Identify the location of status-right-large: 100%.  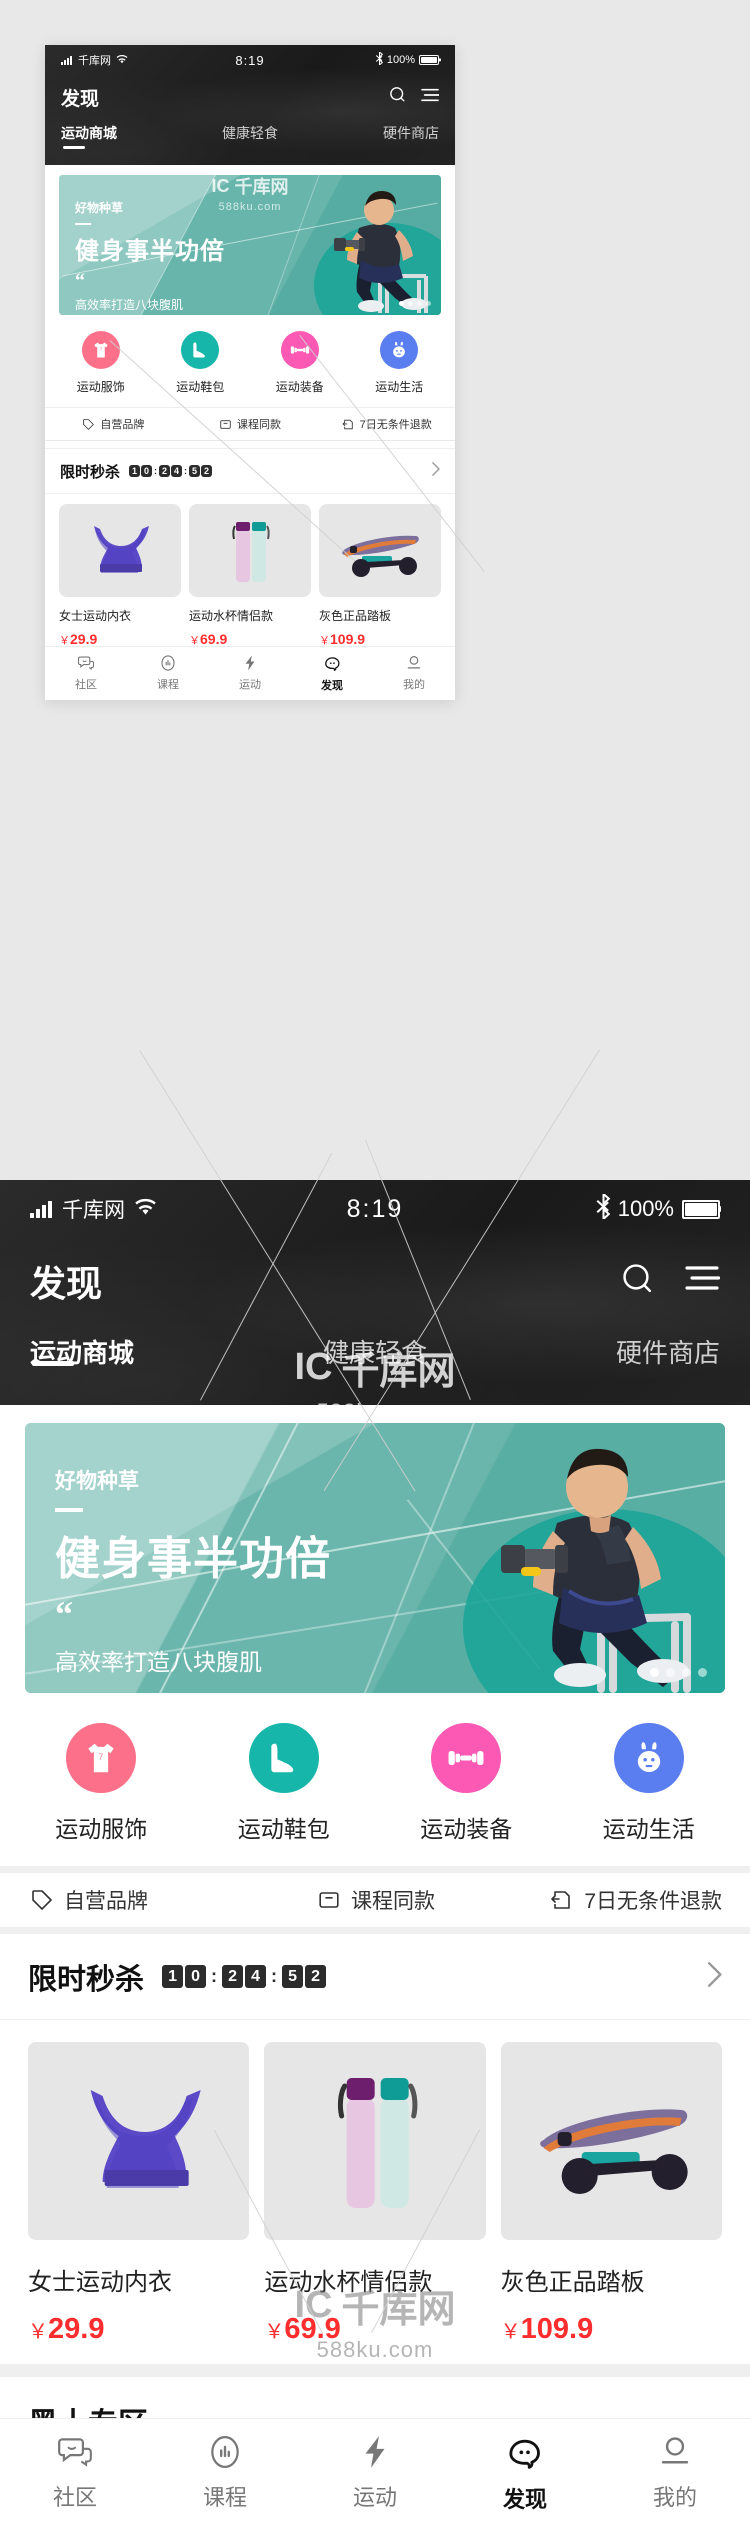
(657, 1208).